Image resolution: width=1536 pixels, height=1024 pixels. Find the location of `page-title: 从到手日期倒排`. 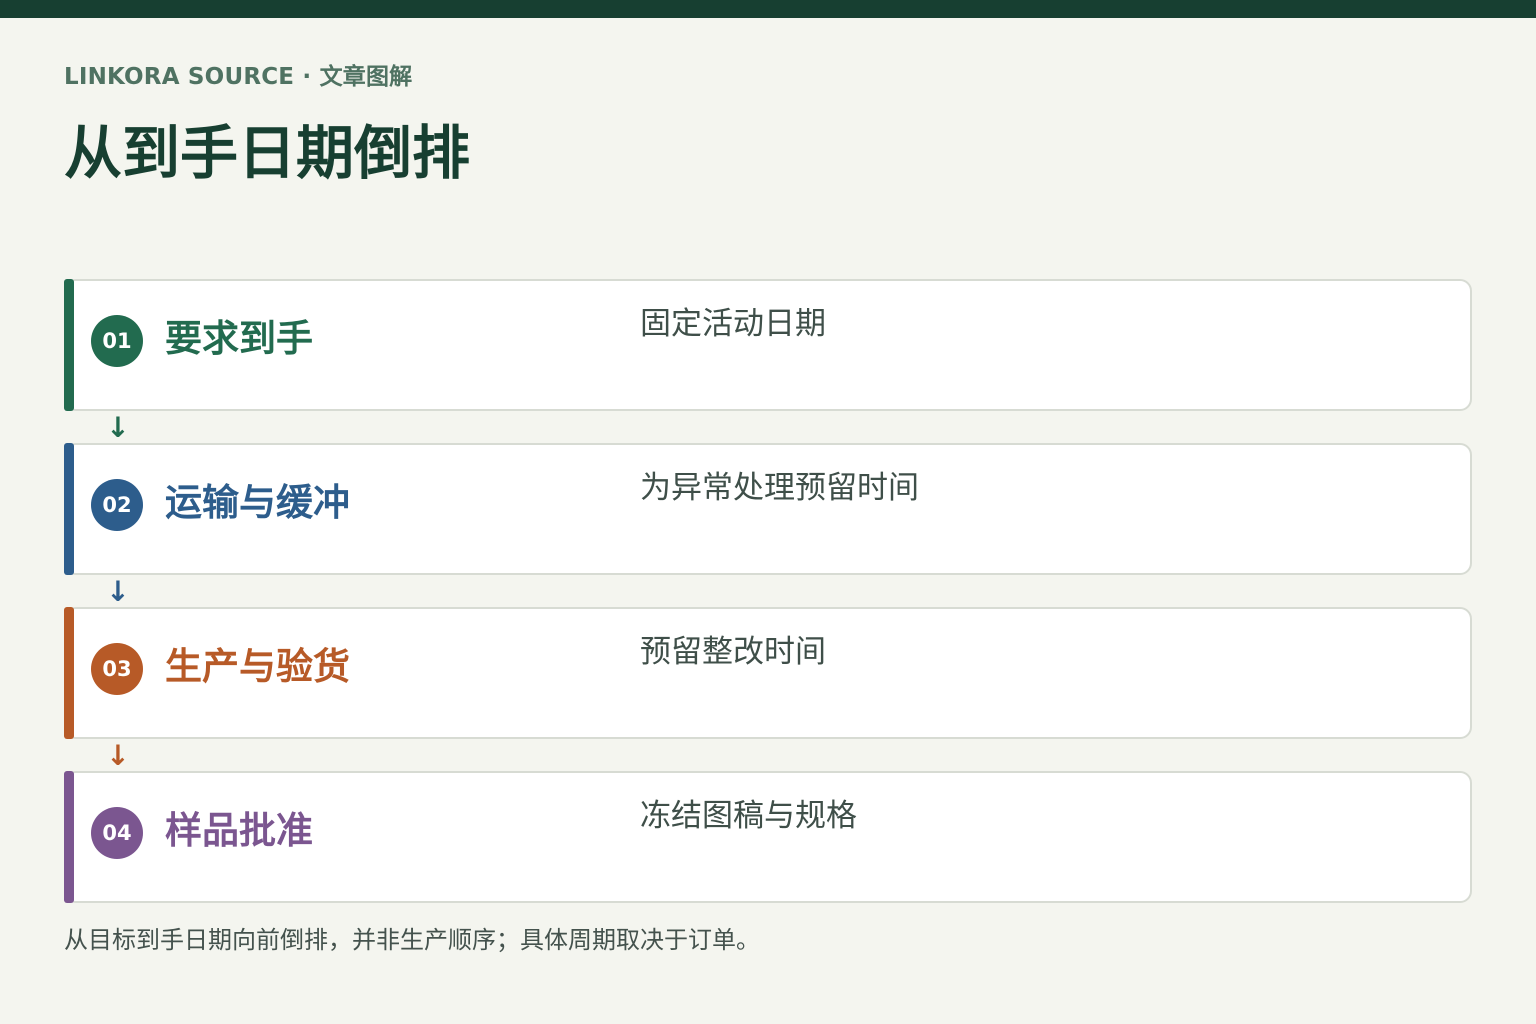

page-title: 从到手日期倒排 is located at coordinates (267, 153).